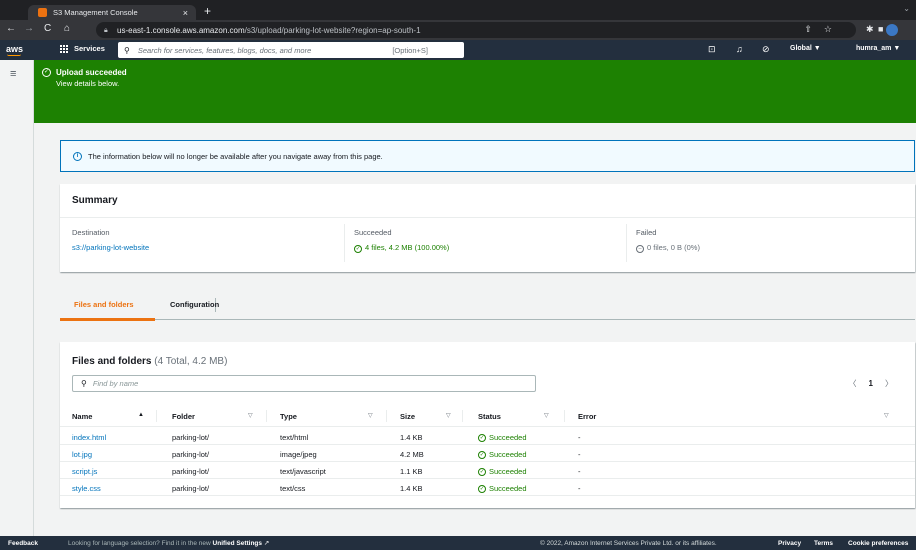 The image size is (916, 550). What do you see at coordinates (293, 488) in the screenshot?
I see `file-type: text/css` at bounding box center [293, 488].